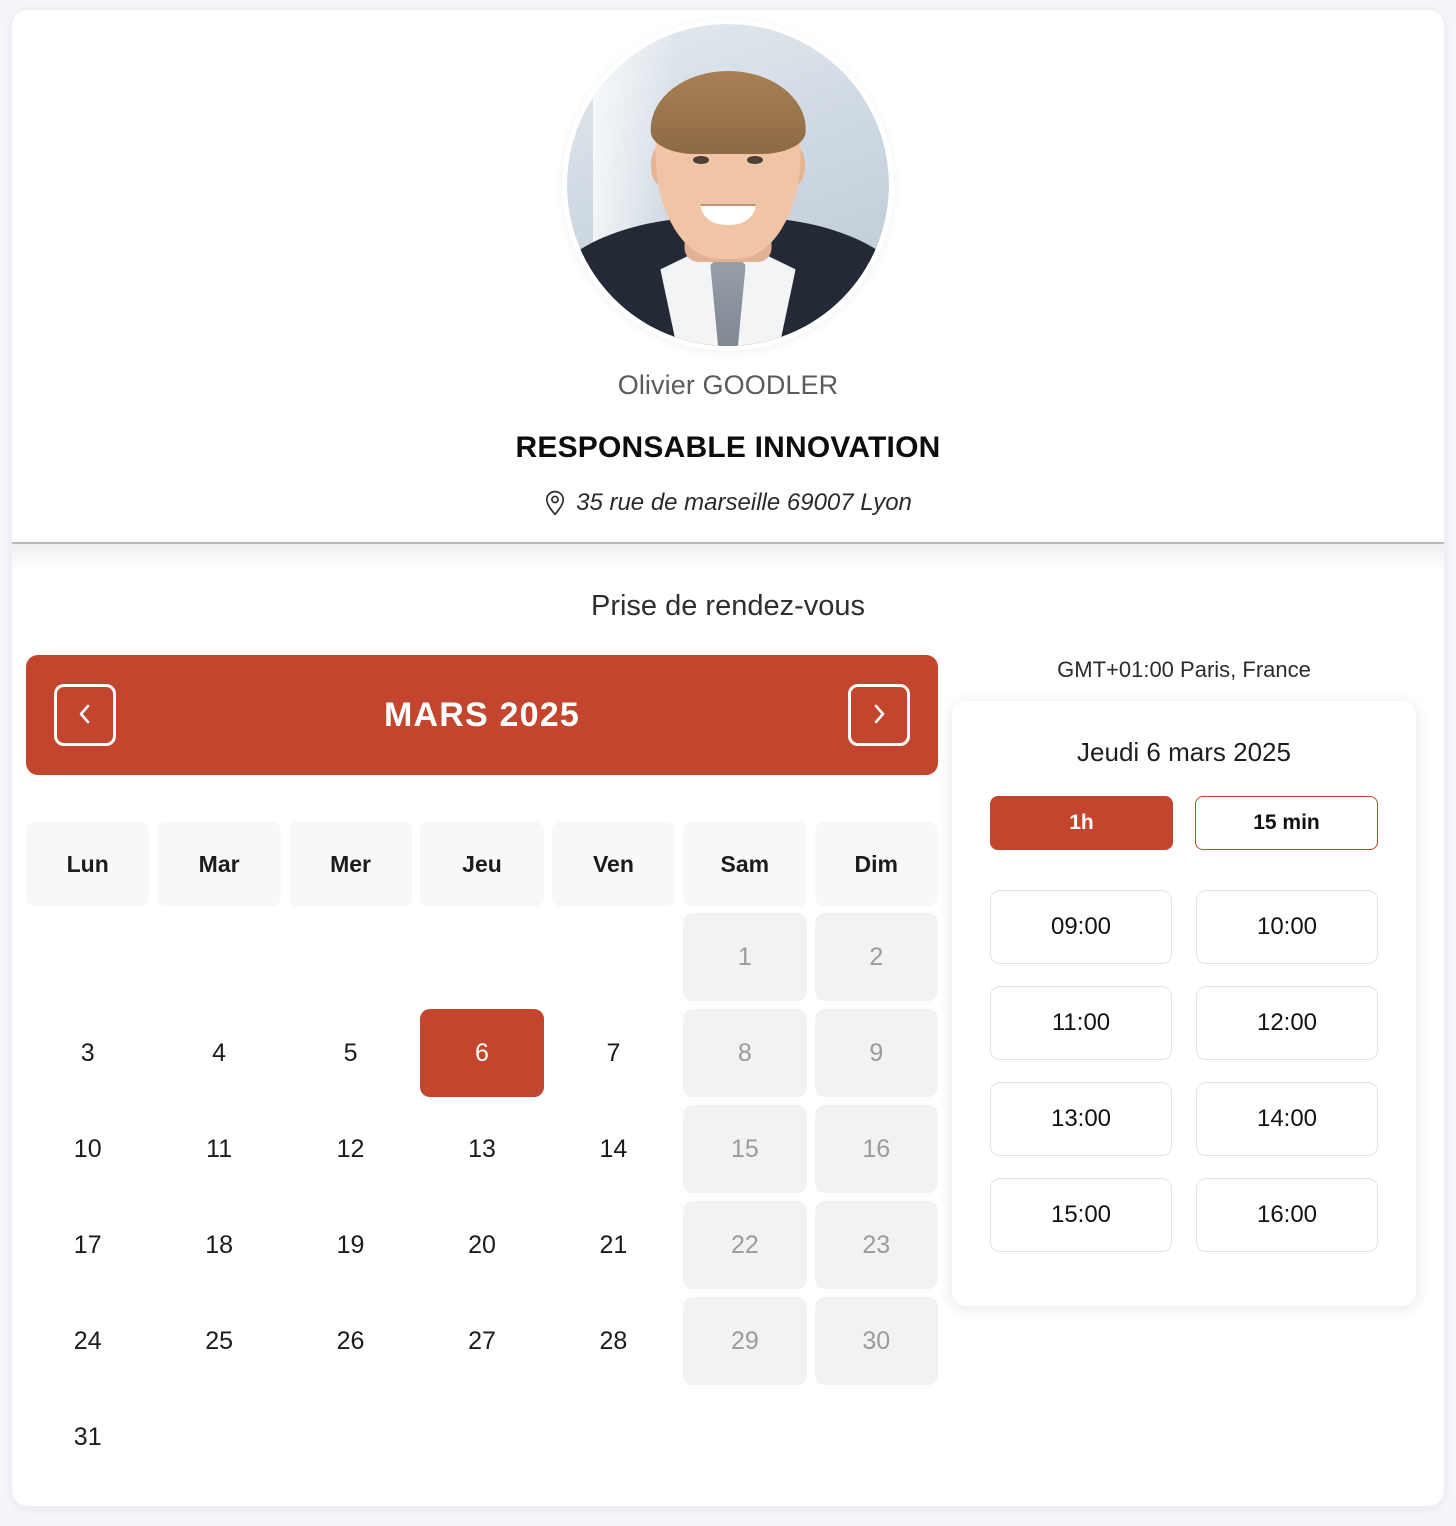  Describe the element at coordinates (87, 1437) in the screenshot. I see `calendar-day-31: 31` at that location.